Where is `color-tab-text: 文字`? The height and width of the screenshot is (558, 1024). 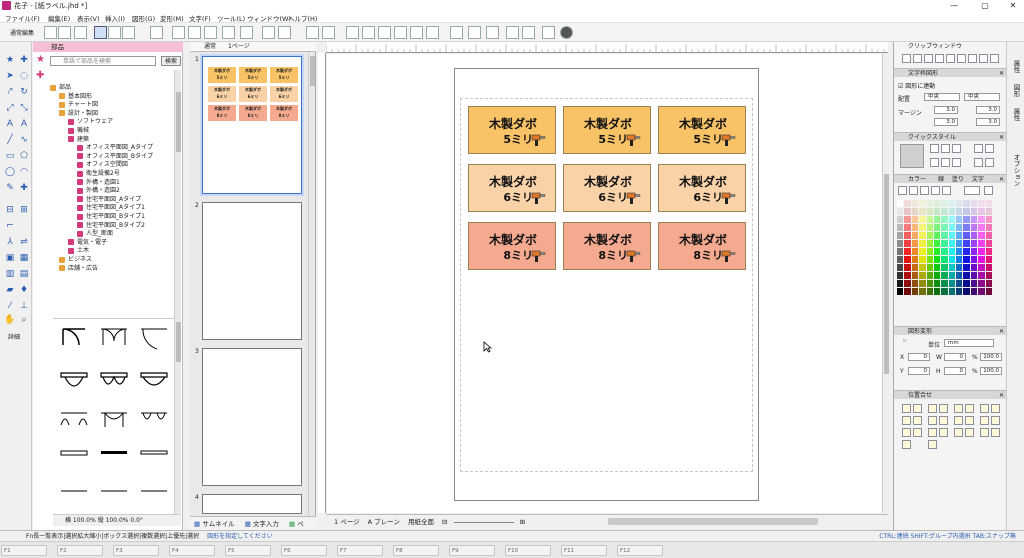
color-tab-text: 文字 is located at coordinates (978, 179).